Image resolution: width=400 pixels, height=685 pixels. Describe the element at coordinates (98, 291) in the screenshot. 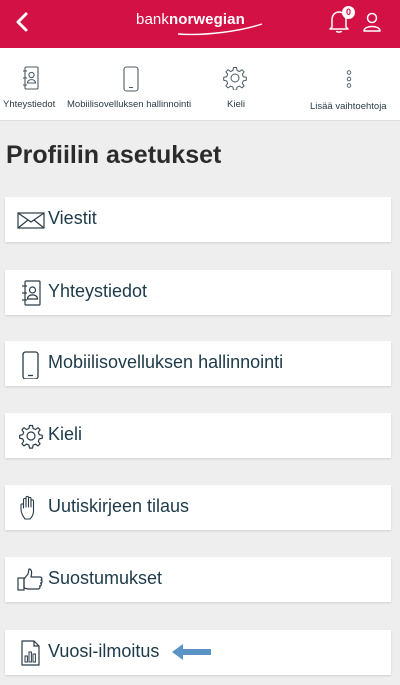

I see `menu-item-label: Yhteystiedot` at that location.